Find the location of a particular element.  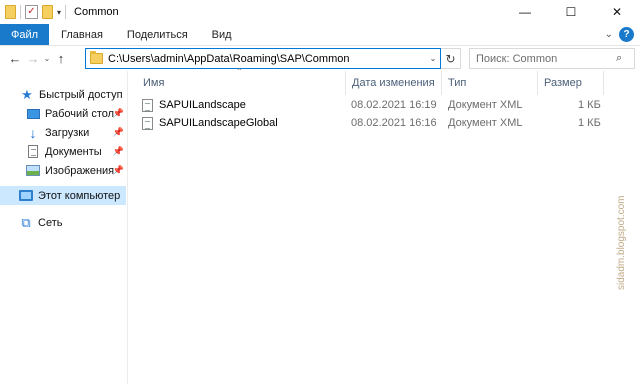

search-input is located at coordinates (546, 58).